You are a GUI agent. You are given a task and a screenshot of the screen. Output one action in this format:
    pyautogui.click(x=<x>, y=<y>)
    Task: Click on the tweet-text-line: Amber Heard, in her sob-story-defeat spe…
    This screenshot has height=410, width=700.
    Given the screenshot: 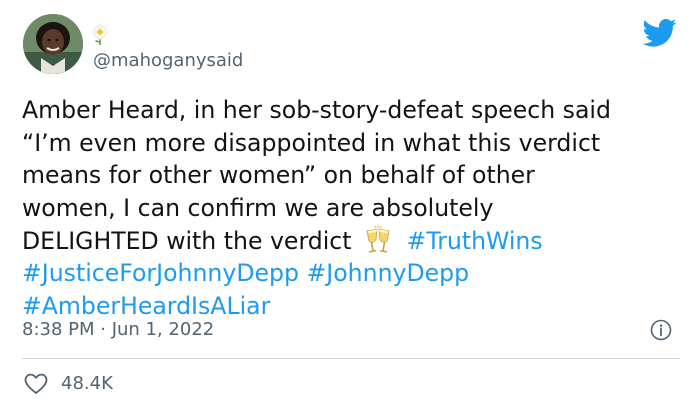 What is the action you would take?
    pyautogui.click(x=316, y=110)
    